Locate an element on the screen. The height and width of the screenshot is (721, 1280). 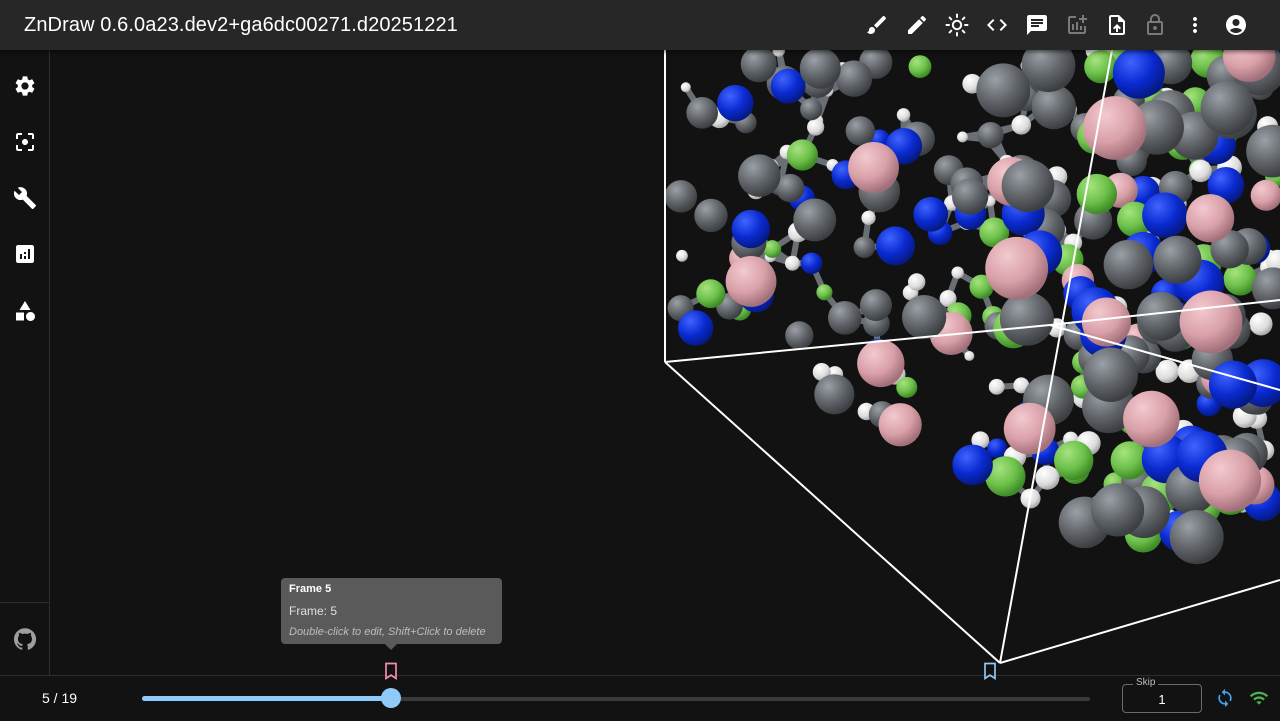
playback-bar: 5 / 19 Skip 1 is located at coordinates (640, 698).